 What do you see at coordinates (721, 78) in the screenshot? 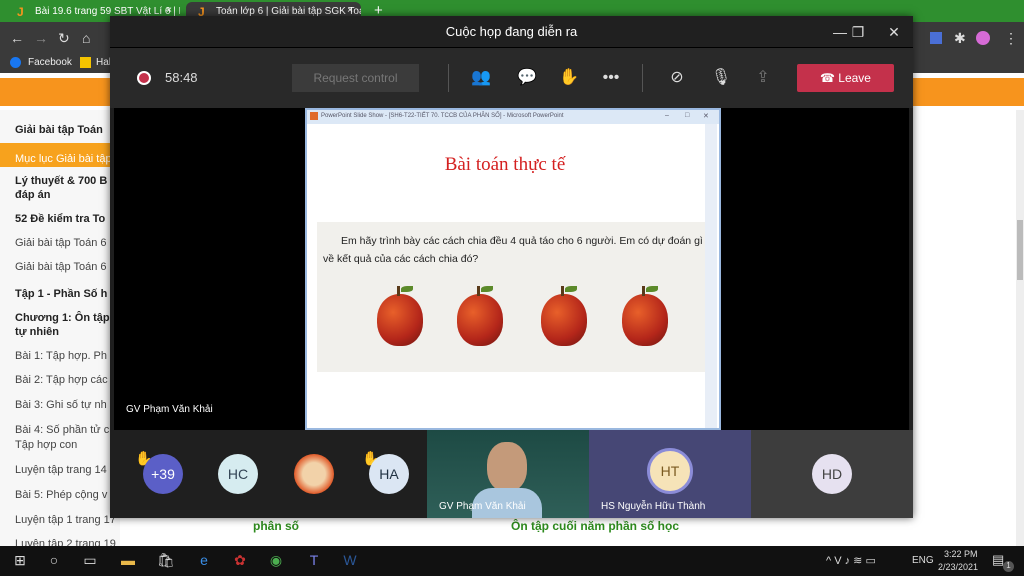
I see `mic-off-icon: 🎙` at bounding box center [721, 78].